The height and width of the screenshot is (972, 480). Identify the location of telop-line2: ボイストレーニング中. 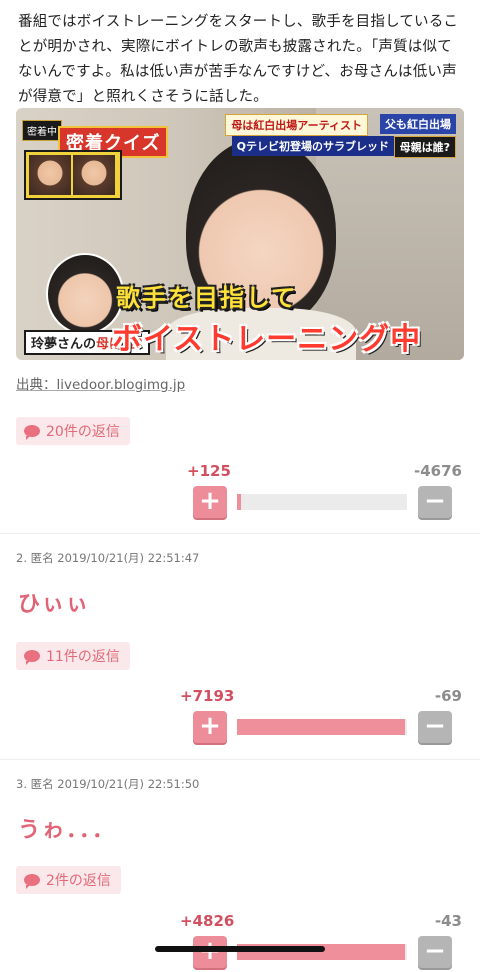
(267, 339).